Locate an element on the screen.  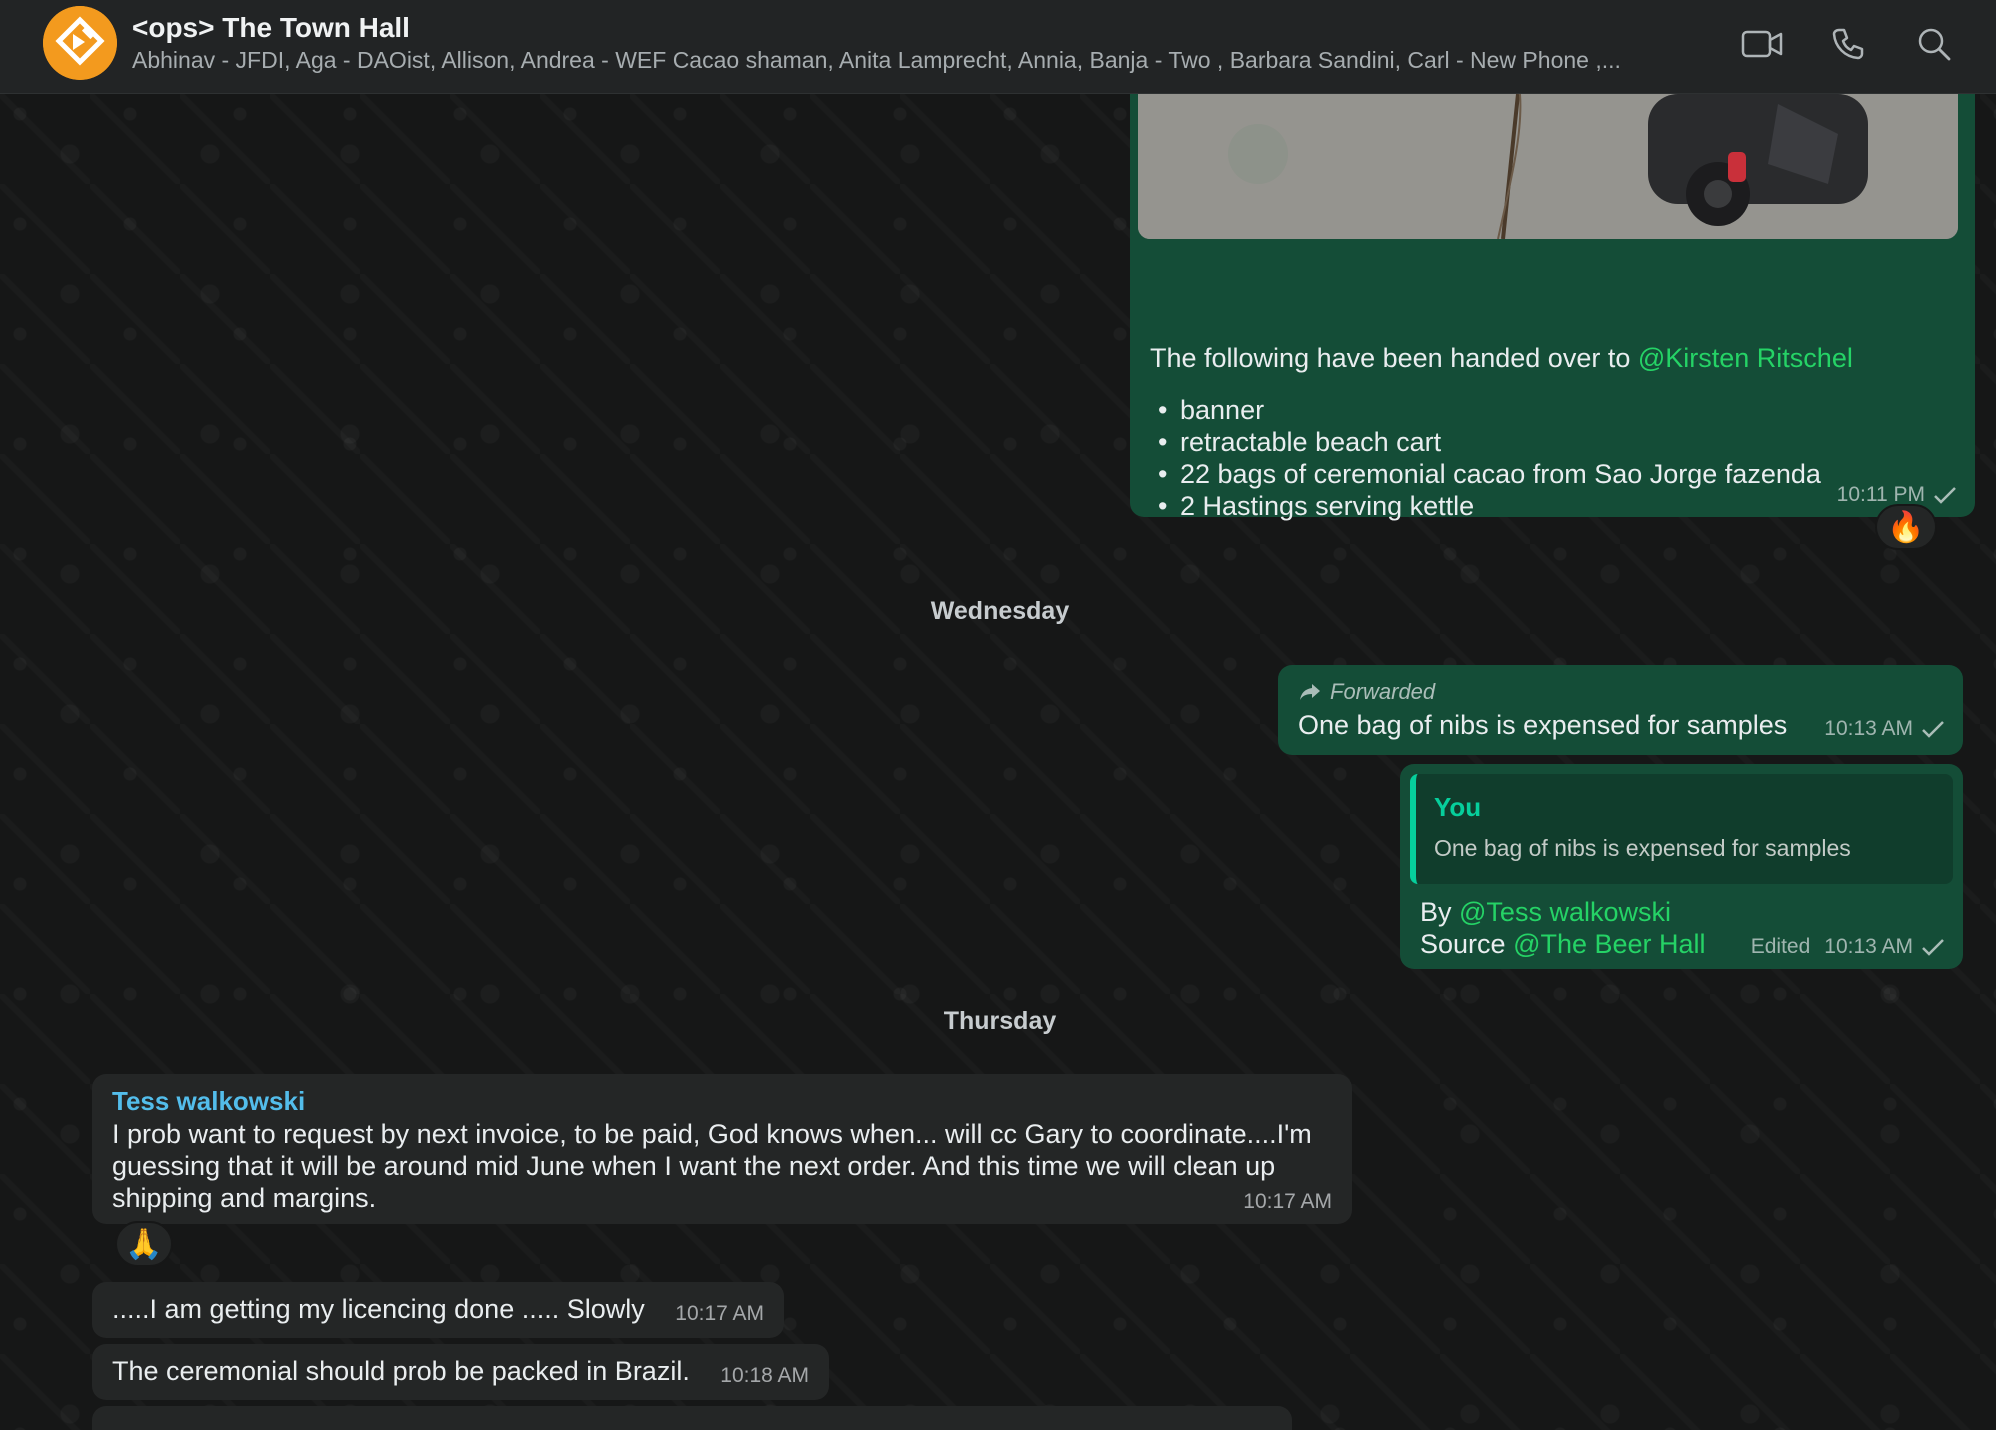
date-separator: Wednesday is located at coordinates (1000, 611).